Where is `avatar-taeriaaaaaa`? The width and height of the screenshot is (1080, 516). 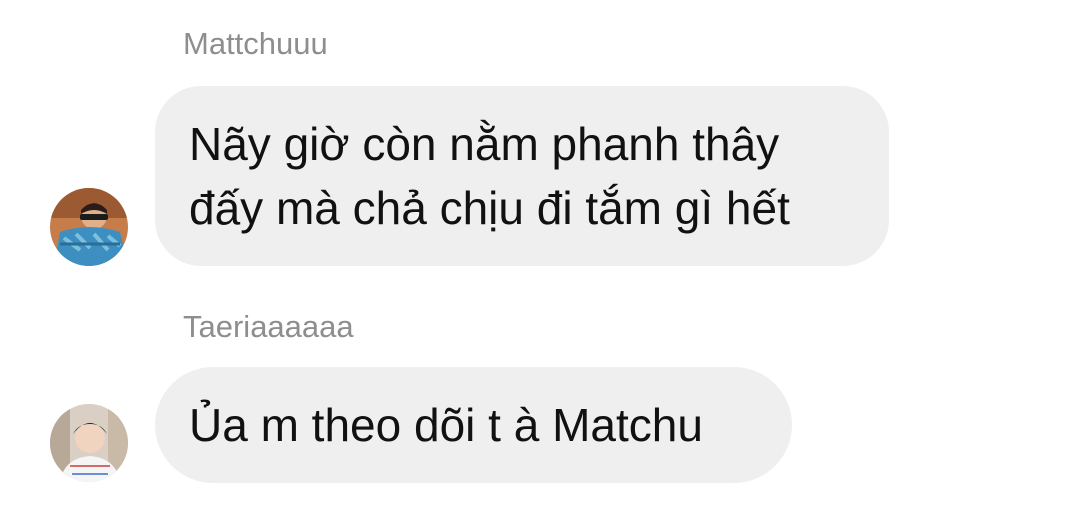 avatar-taeriaaaaaa is located at coordinates (89, 443).